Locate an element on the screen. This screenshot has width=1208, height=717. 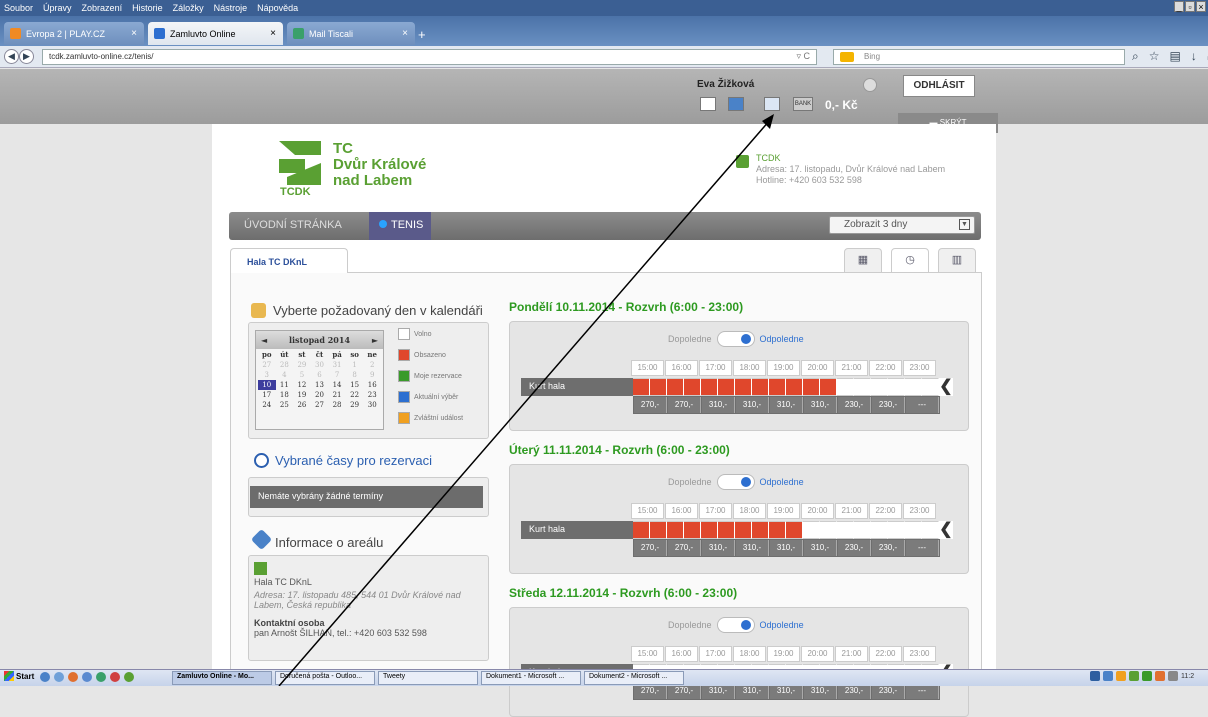
menu-historie: Historie is located at coordinates (147, 8).